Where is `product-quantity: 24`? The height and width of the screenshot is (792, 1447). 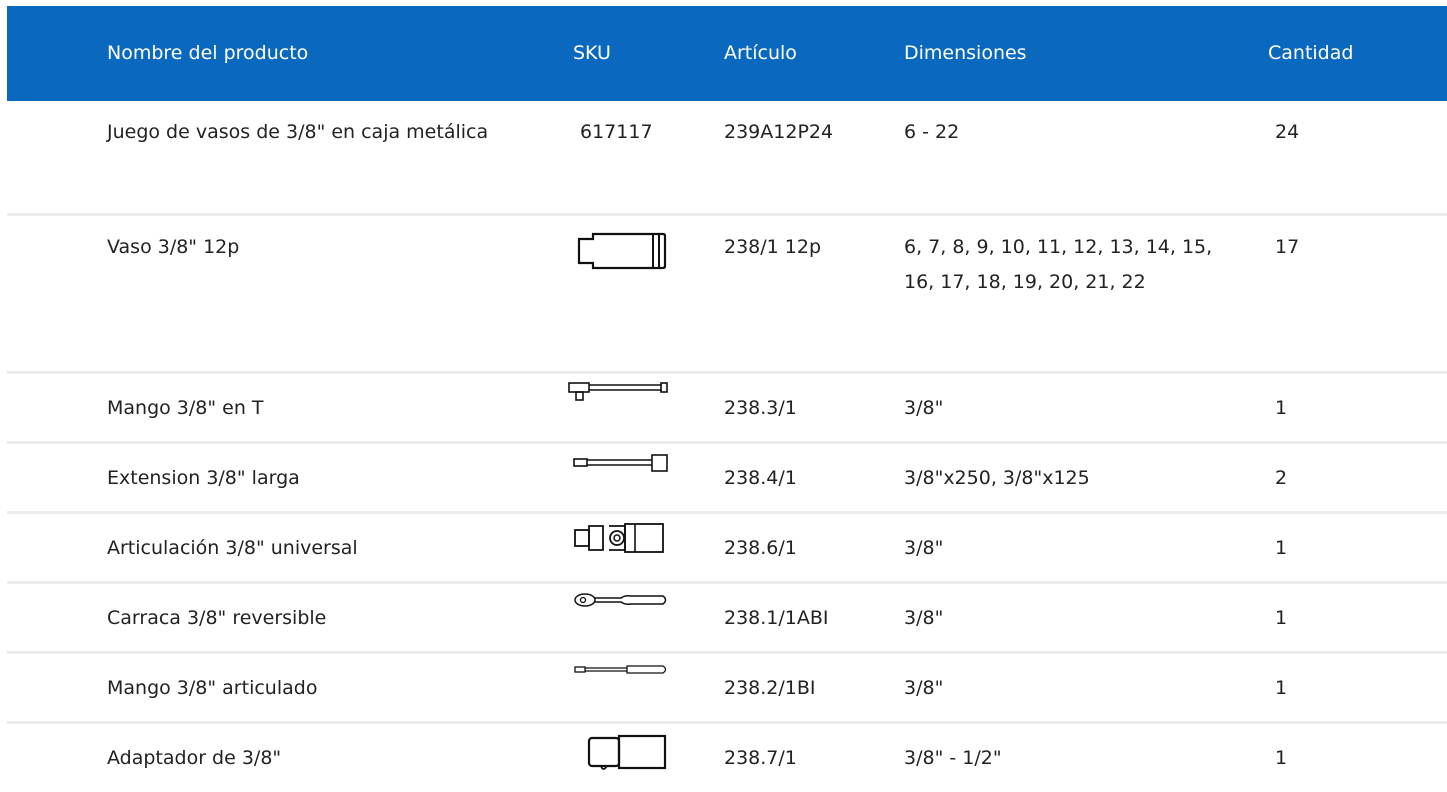 product-quantity: 24 is located at coordinates (1287, 132).